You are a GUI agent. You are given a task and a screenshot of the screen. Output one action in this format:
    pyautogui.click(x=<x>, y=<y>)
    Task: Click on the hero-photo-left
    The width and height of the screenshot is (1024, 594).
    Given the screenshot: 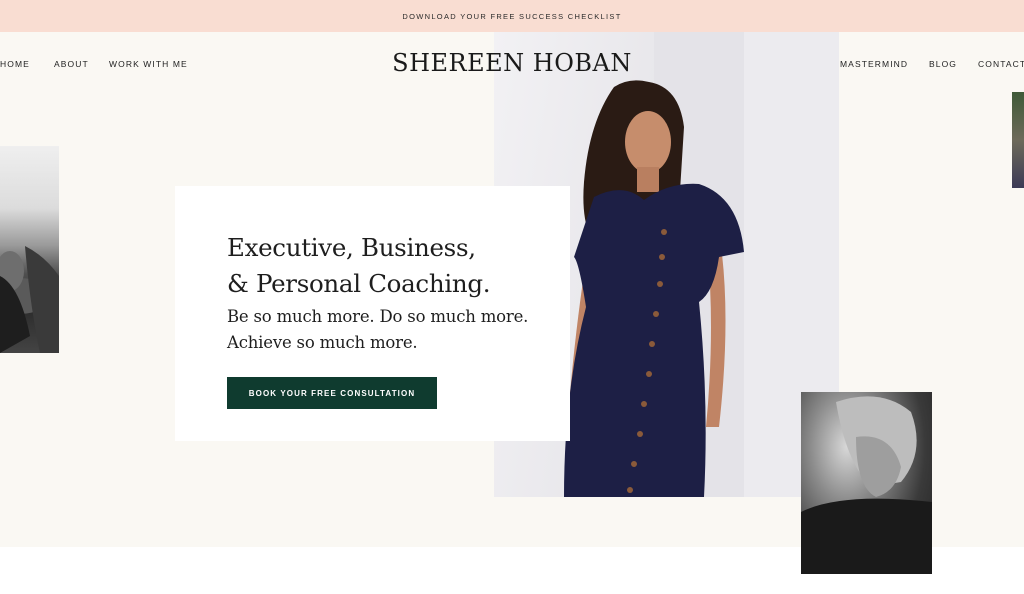 What is the action you would take?
    pyautogui.click(x=29, y=249)
    